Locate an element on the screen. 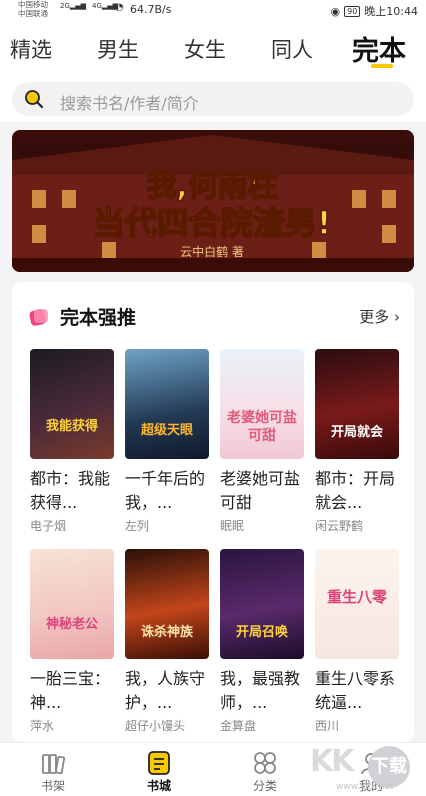 The width and height of the screenshot is (426, 796). search-input: 搜索书名/作者/简介 is located at coordinates (213, 99).